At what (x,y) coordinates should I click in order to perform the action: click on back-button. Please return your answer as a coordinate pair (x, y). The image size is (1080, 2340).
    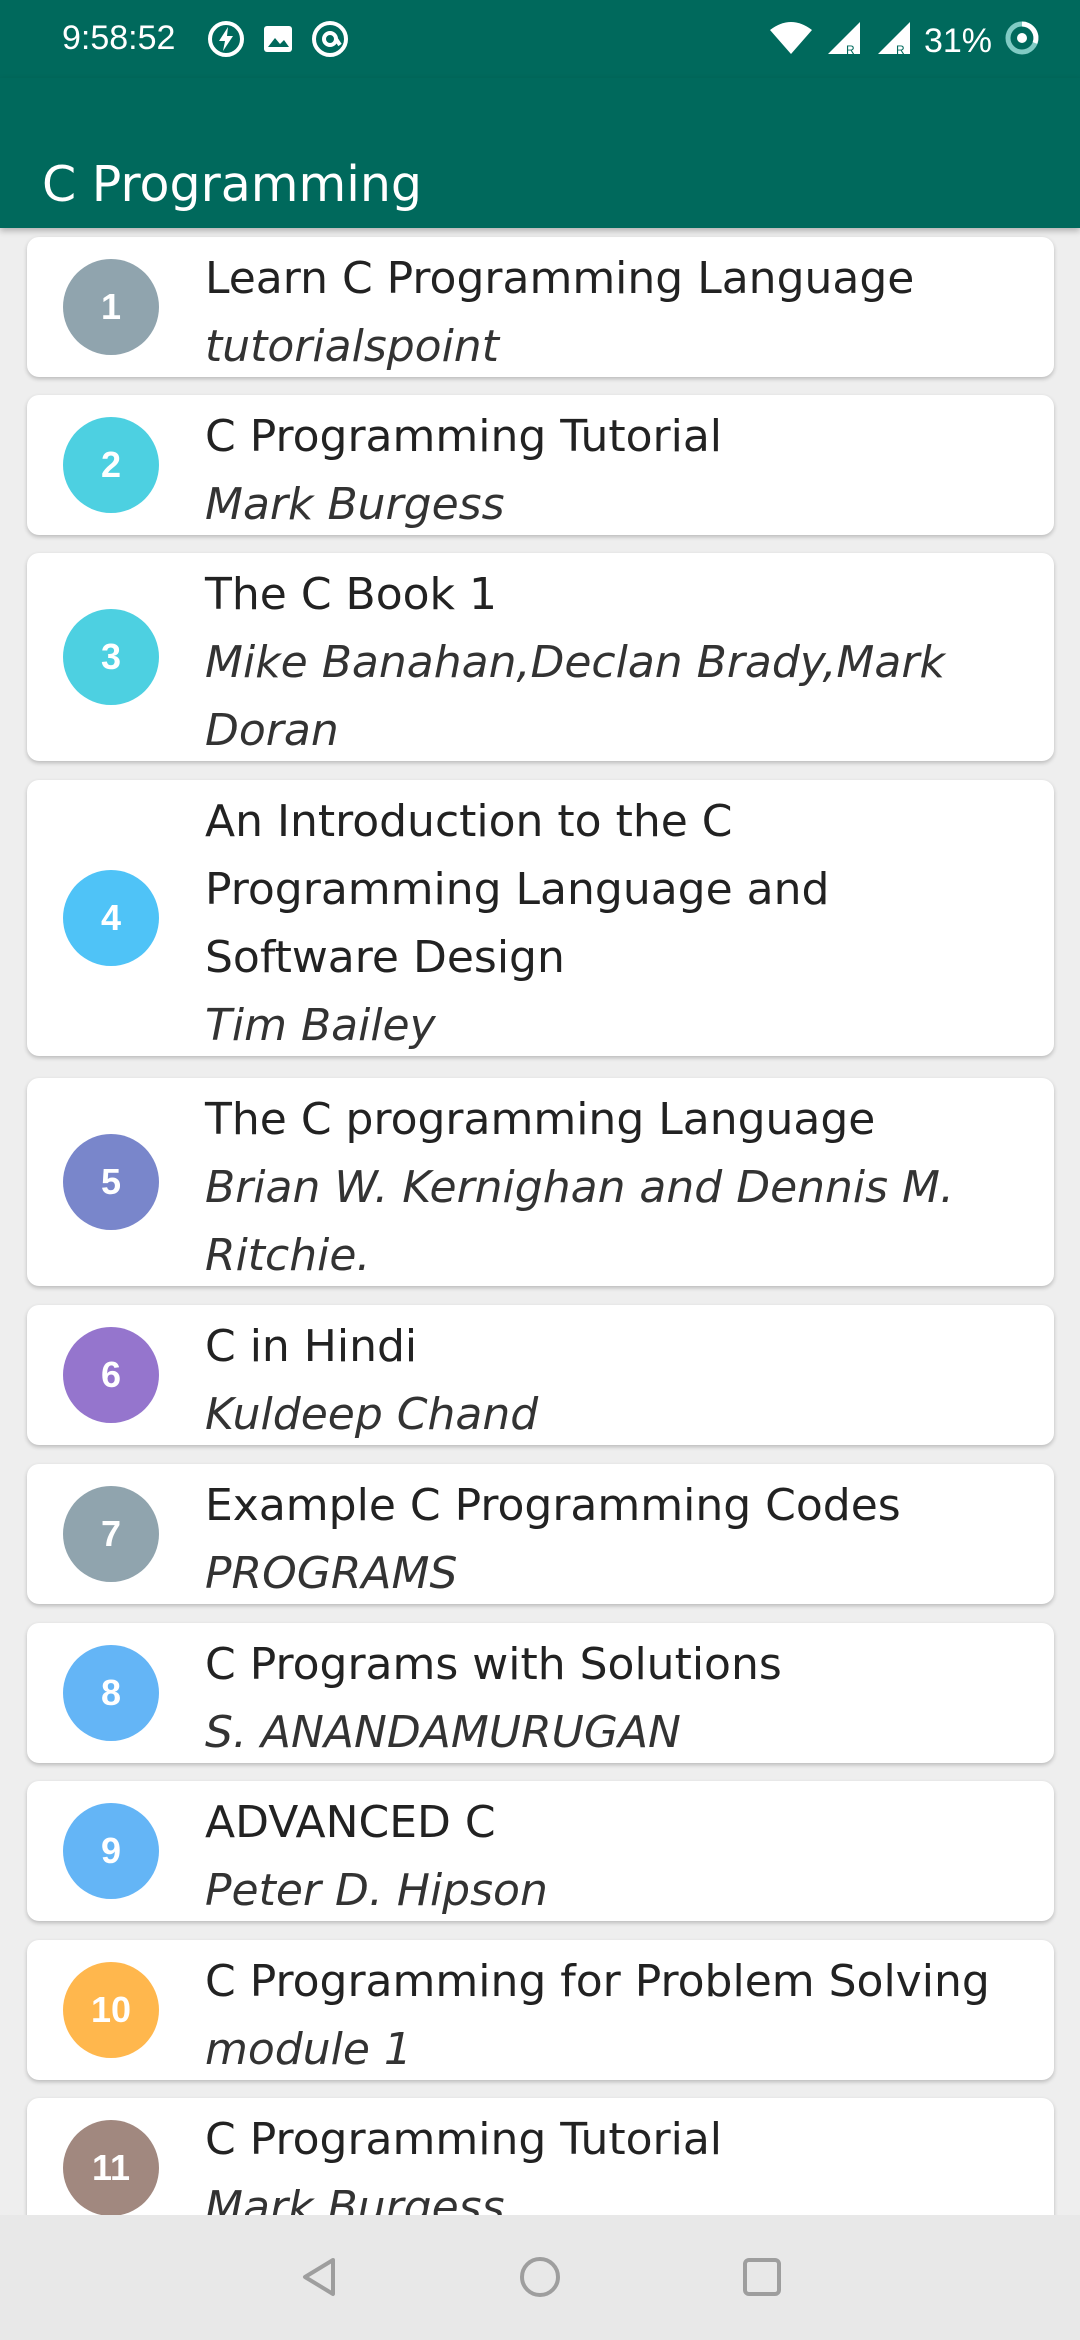
    Looking at the image, I should click on (320, 2277).